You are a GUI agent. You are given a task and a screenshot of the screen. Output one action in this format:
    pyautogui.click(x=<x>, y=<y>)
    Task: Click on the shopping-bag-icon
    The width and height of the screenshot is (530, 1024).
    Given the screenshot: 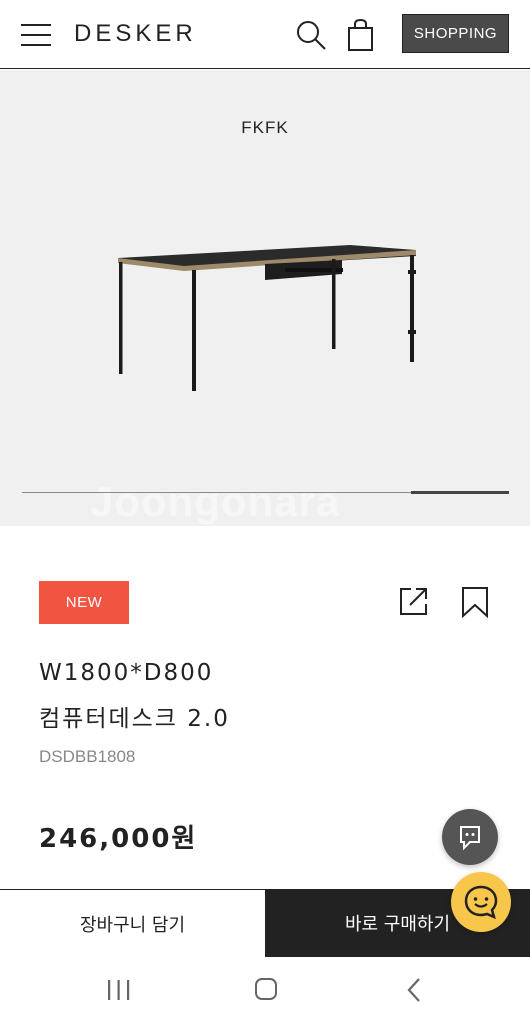 What is the action you would take?
    pyautogui.click(x=361, y=35)
    